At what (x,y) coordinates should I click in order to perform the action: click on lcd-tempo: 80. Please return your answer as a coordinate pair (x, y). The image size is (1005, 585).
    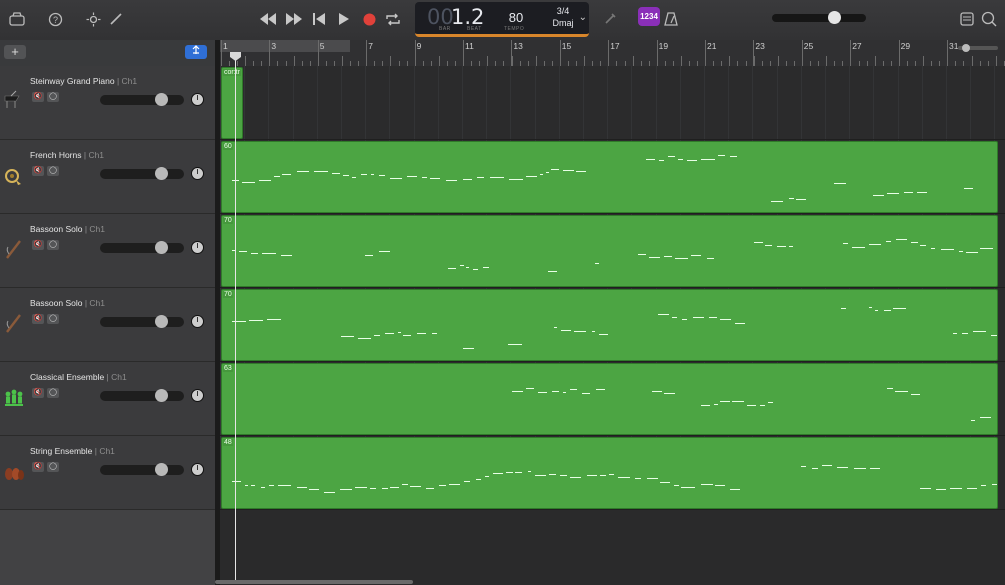
    Looking at the image, I should click on (516, 17).